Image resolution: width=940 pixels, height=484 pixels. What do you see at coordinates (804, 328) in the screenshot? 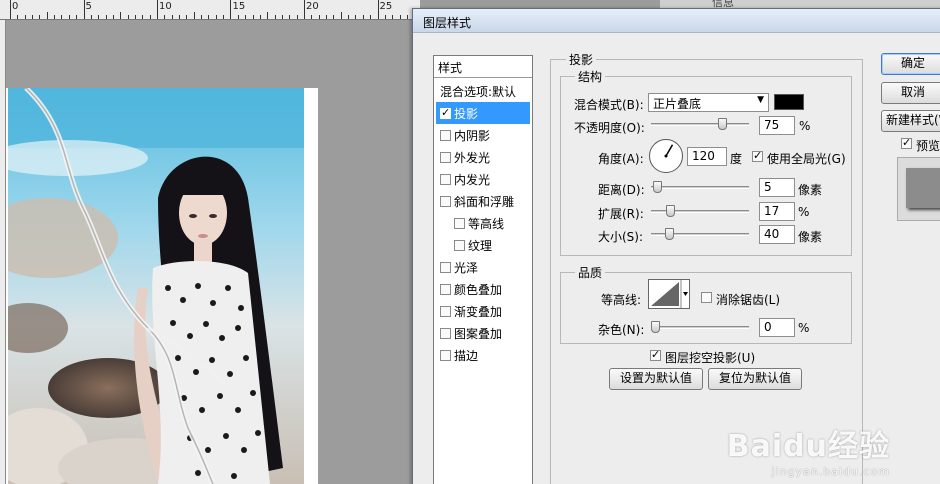
I see `noise-unit: %` at bounding box center [804, 328].